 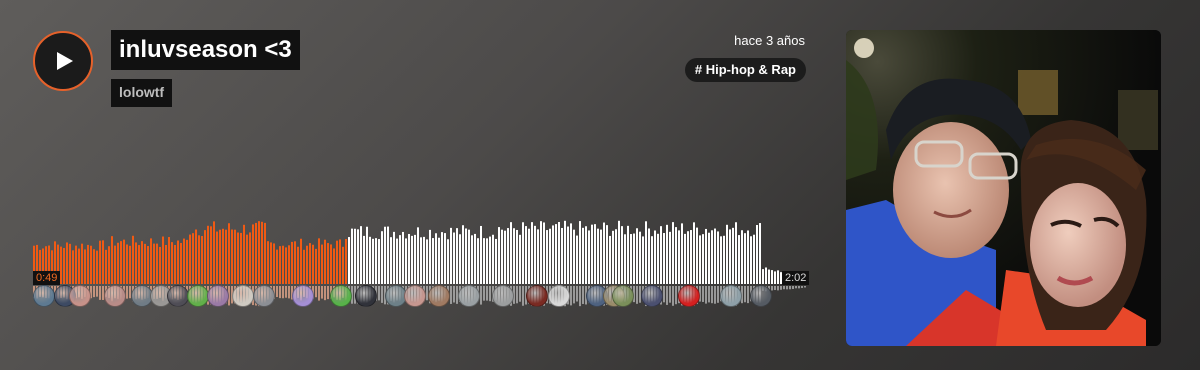 I want to click on genre-tag: # Hip-hop & Rap, so click(x=745, y=70).